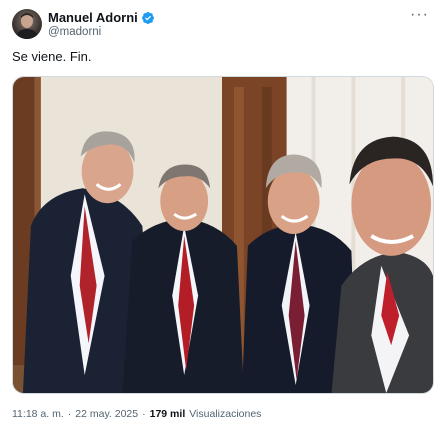  I want to click on avatar, so click(27, 24).